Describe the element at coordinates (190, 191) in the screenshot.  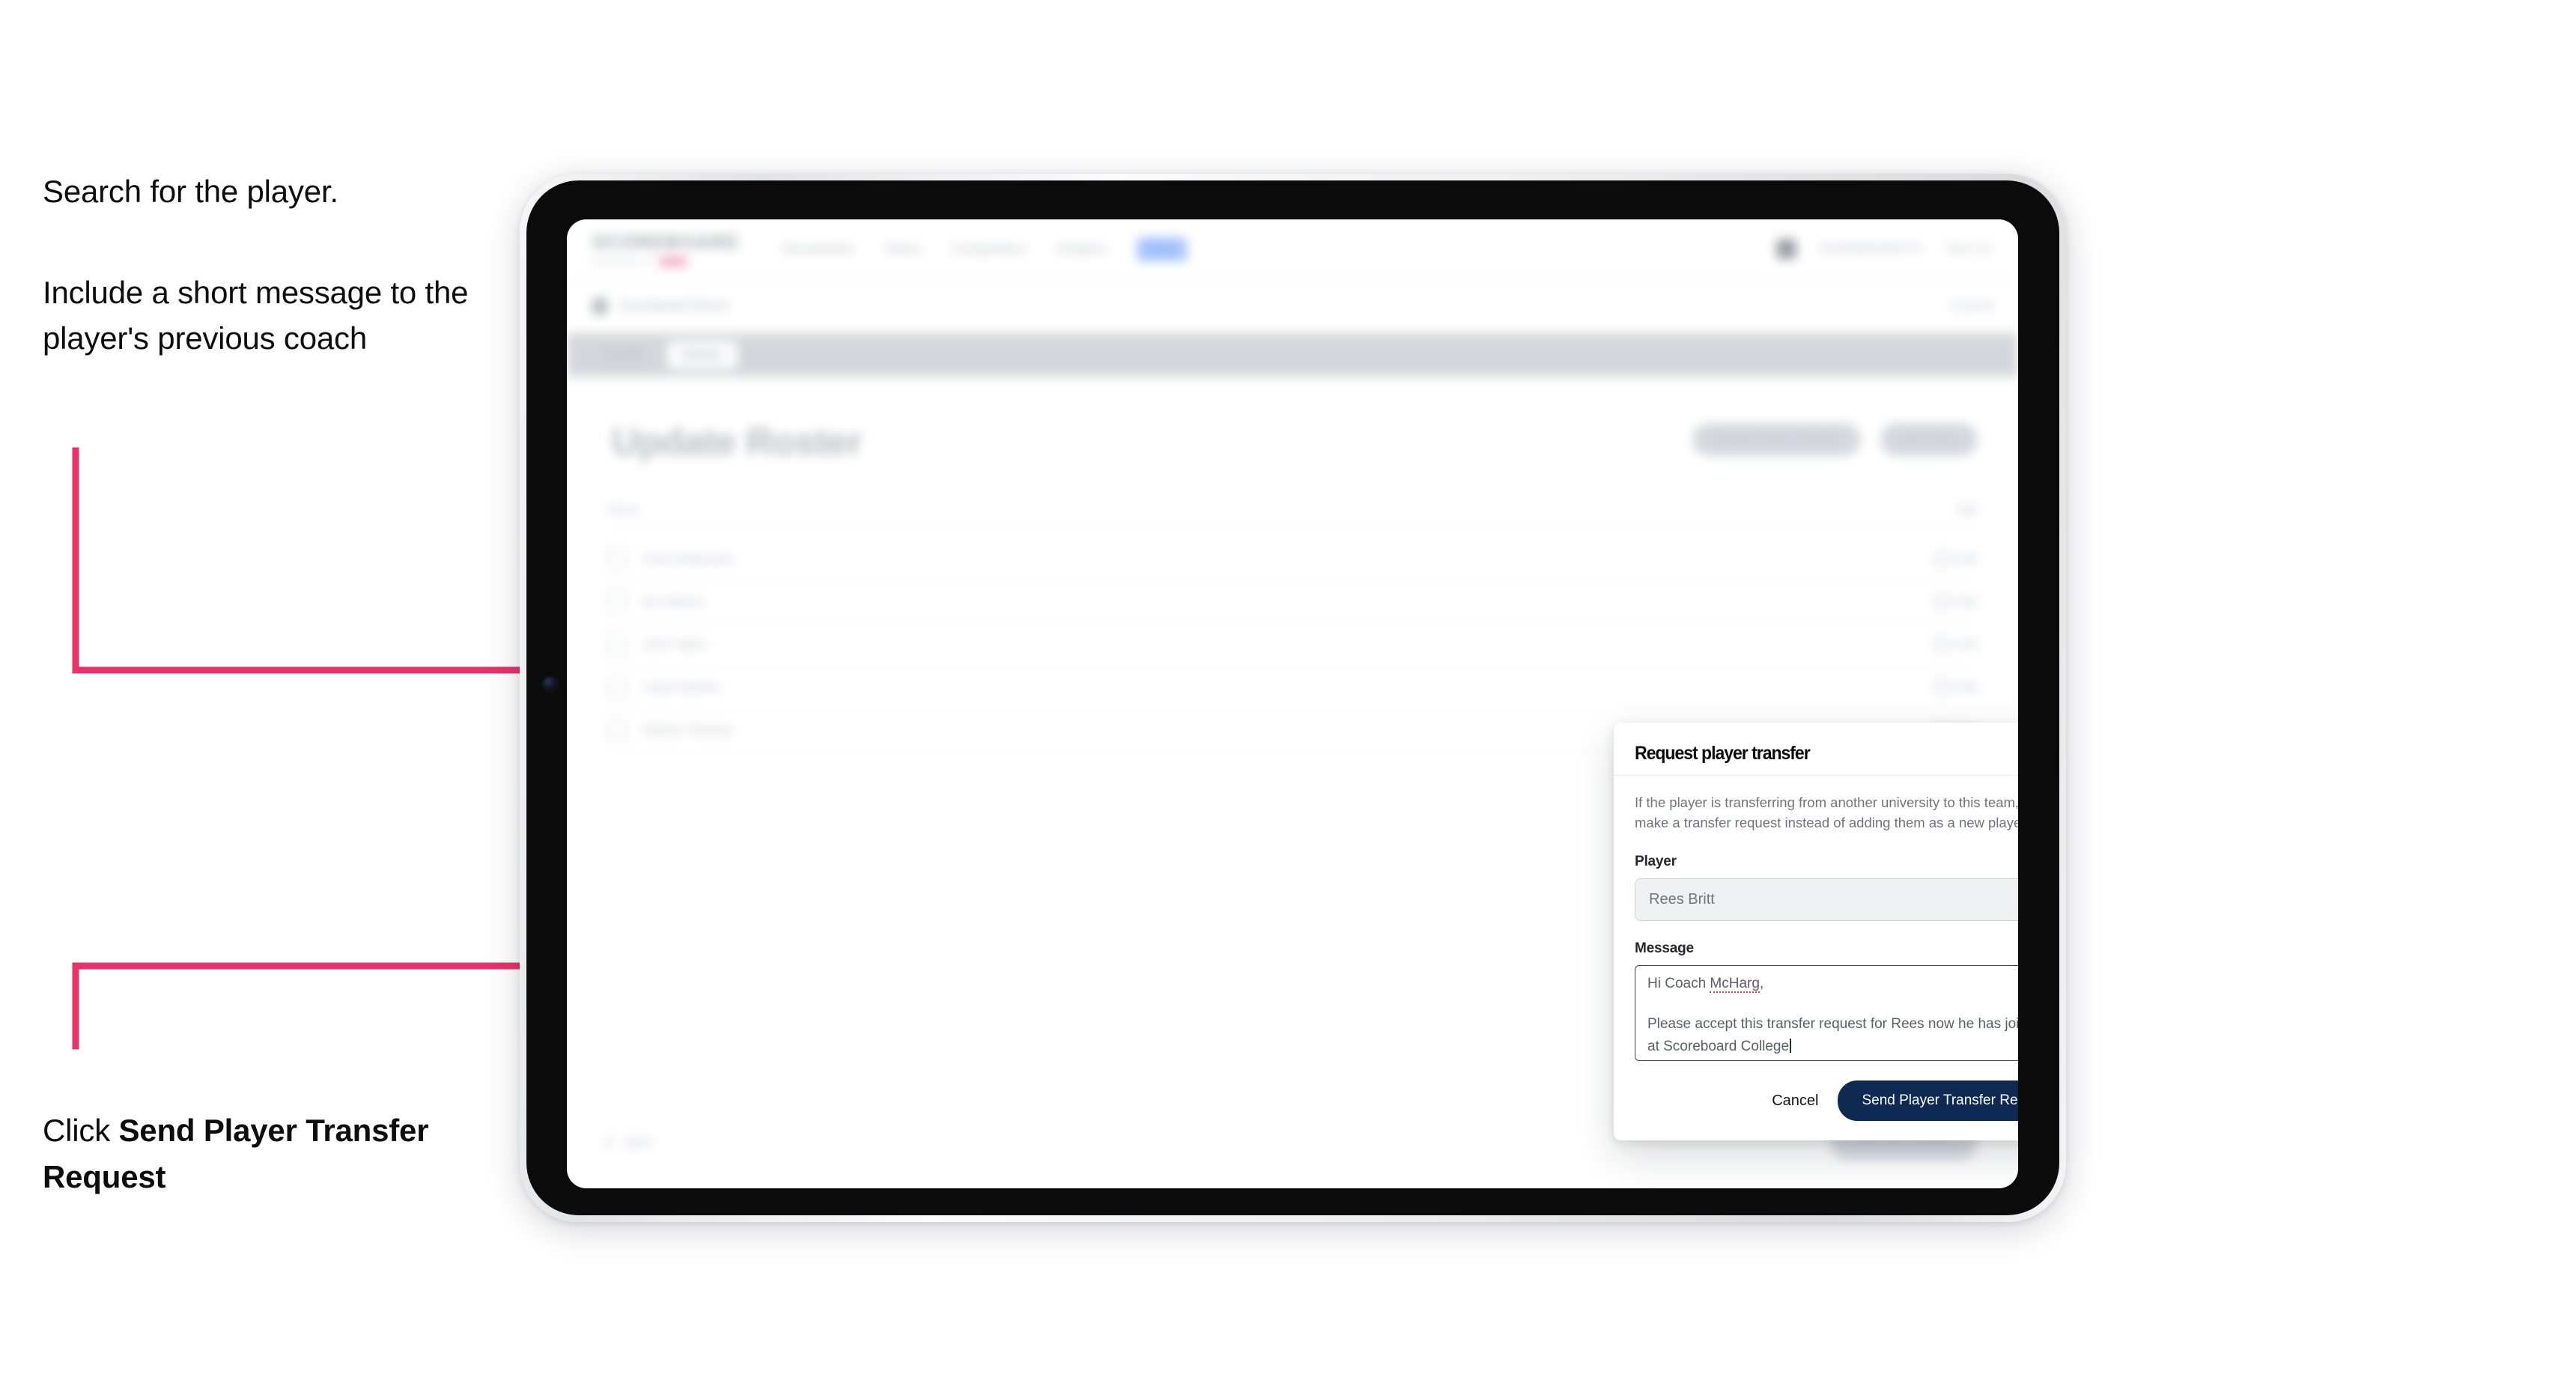
I see `annotation-search-for-player: Search for the player.` at that location.